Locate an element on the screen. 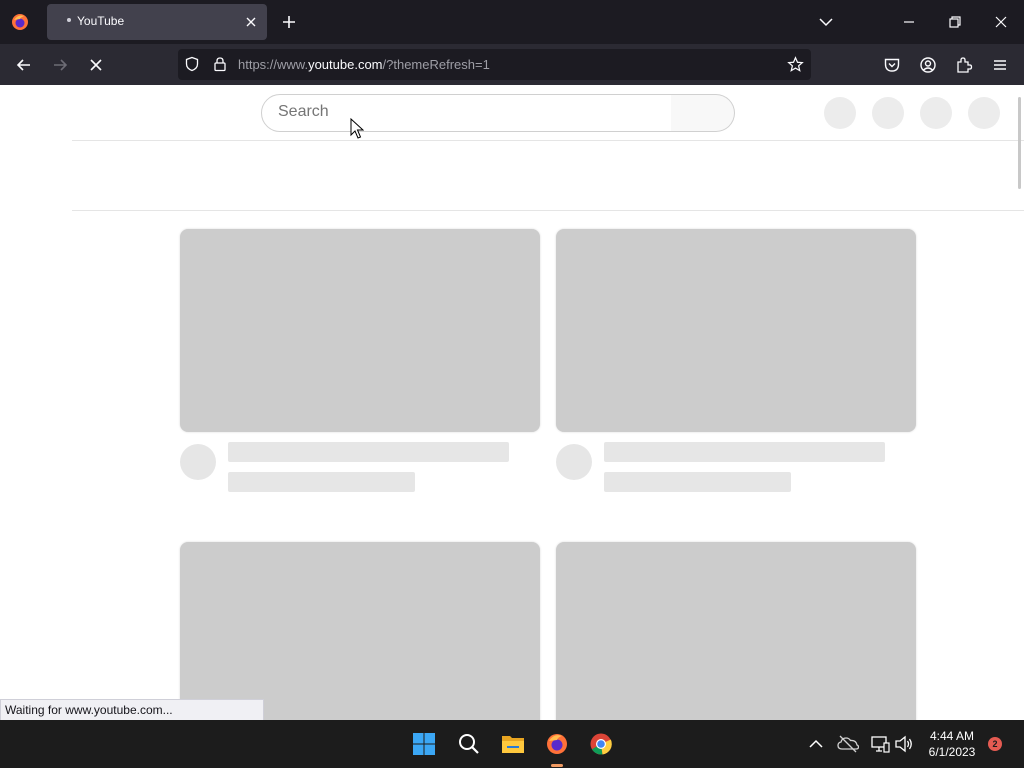  search-input is located at coordinates (468, 112).